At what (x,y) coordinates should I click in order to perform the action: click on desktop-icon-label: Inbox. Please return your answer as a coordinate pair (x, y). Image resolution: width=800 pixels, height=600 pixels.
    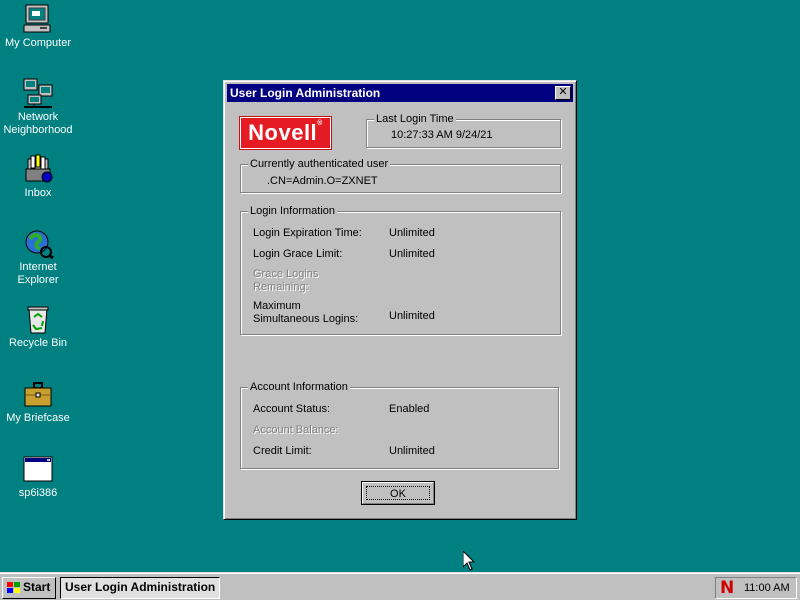
    Looking at the image, I should click on (38, 193).